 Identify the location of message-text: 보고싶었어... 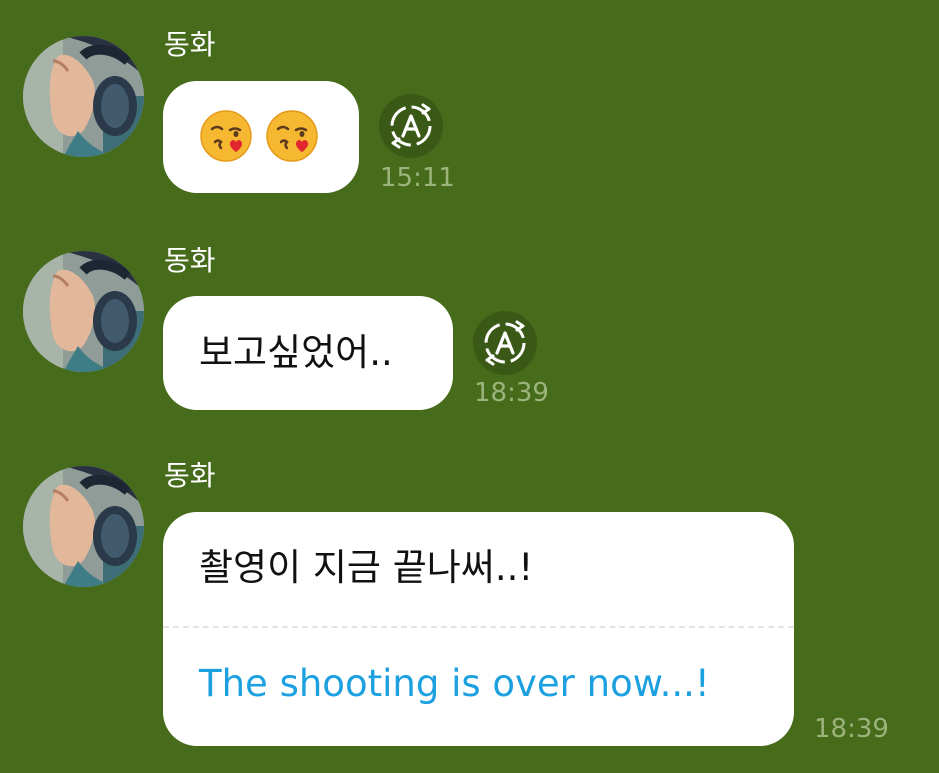
(296, 352).